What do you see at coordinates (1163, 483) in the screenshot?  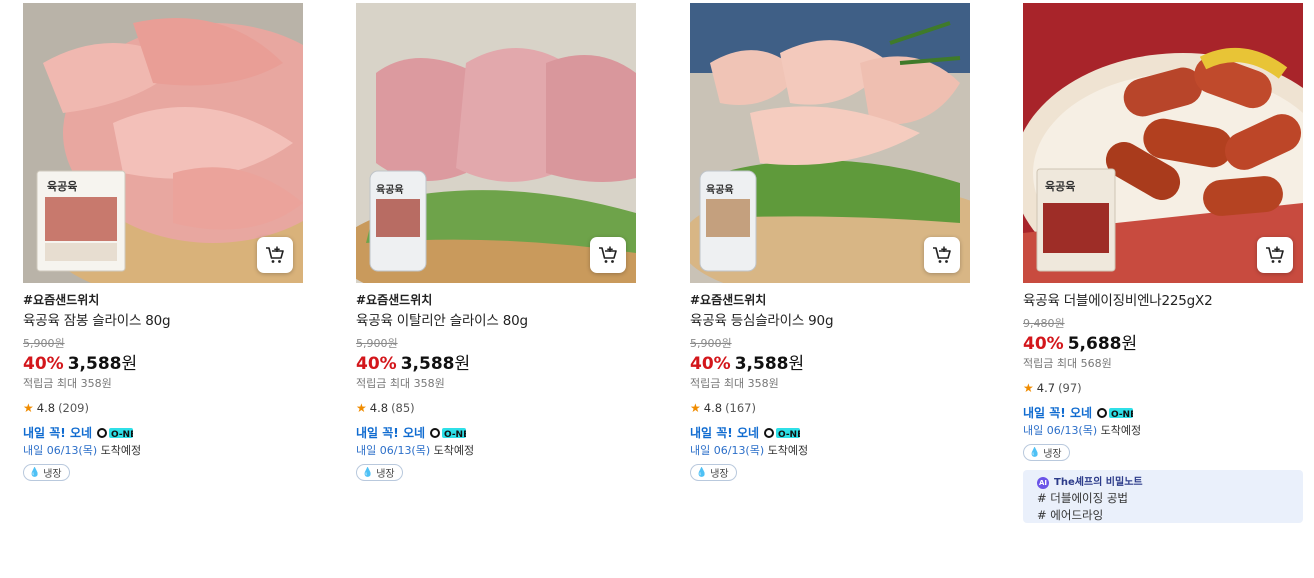 I see `chef-note-header: AI The셰프의 비밀노트` at bounding box center [1163, 483].